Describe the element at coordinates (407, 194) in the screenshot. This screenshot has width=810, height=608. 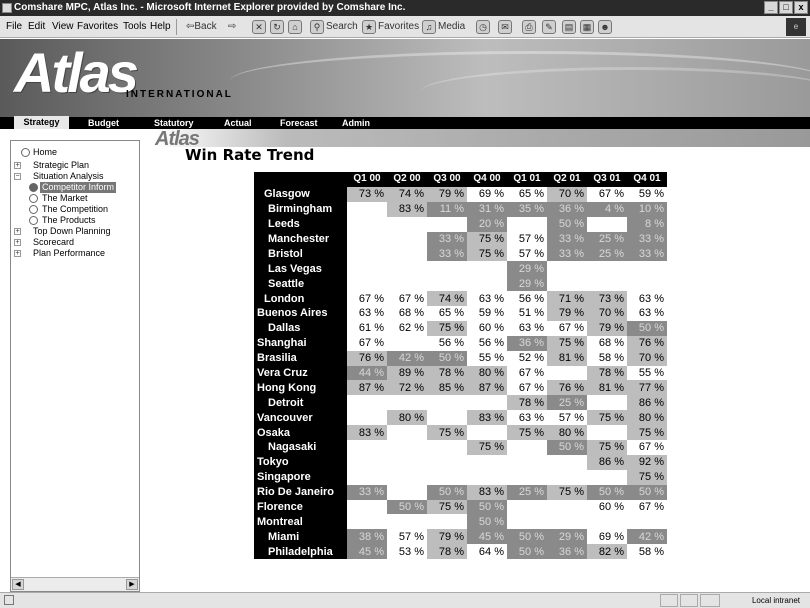
I see `table-cell: 74 %` at that location.